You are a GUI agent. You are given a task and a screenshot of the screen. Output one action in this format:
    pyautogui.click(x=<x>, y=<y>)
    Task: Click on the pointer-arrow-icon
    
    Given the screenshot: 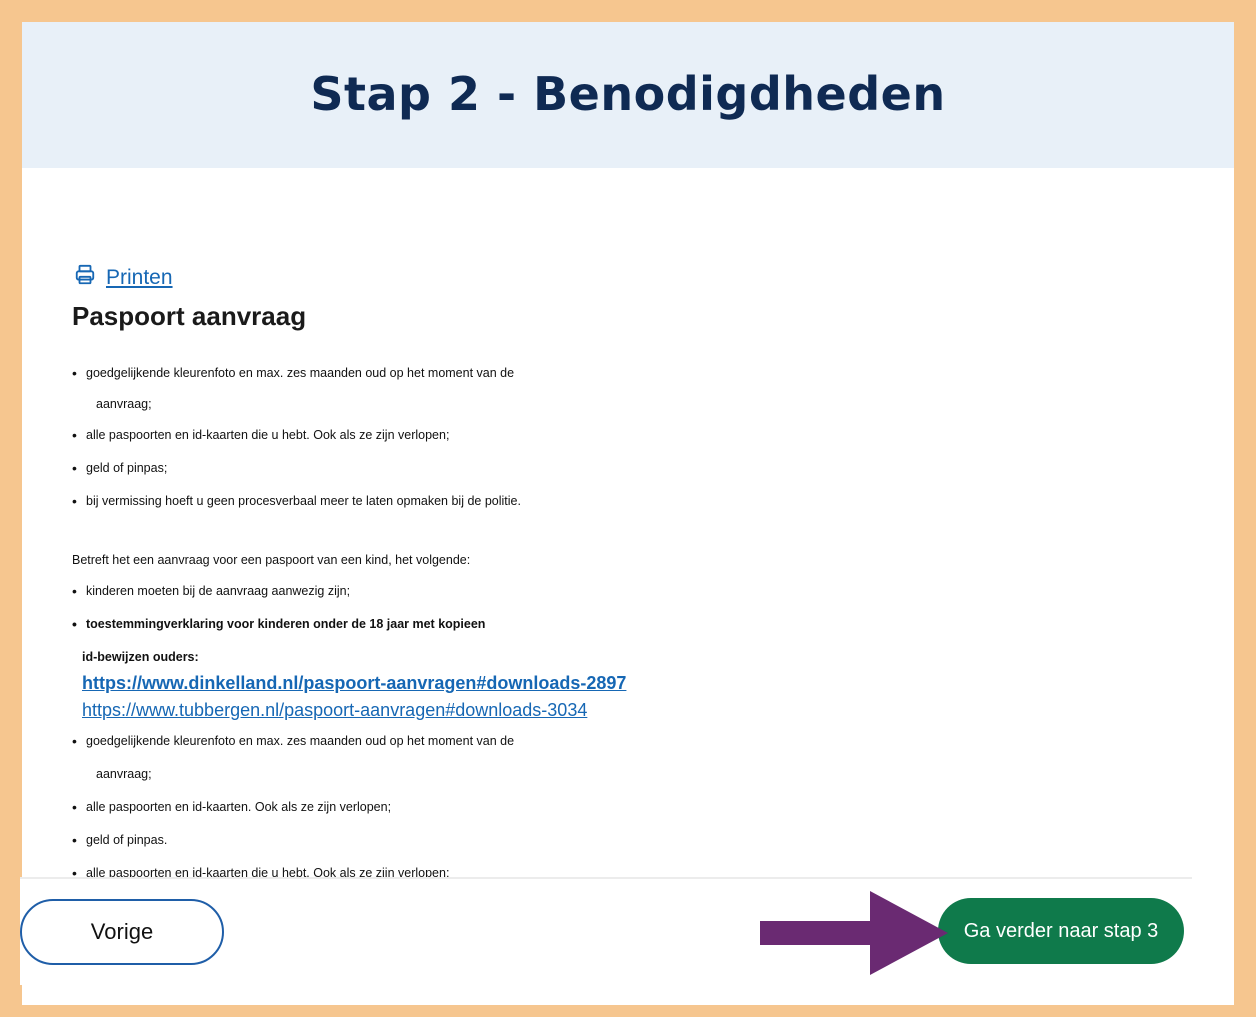 What is the action you would take?
    pyautogui.click(x=854, y=933)
    